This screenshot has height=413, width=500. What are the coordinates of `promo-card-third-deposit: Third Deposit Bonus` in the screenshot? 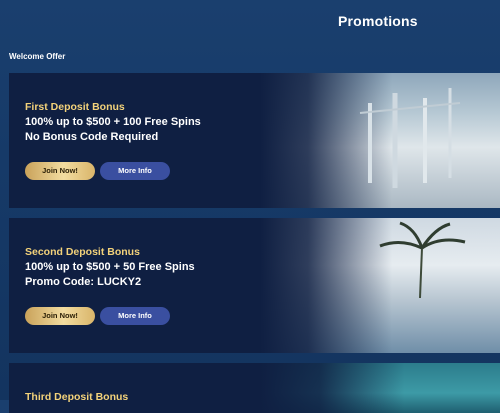 It's located at (254, 388).